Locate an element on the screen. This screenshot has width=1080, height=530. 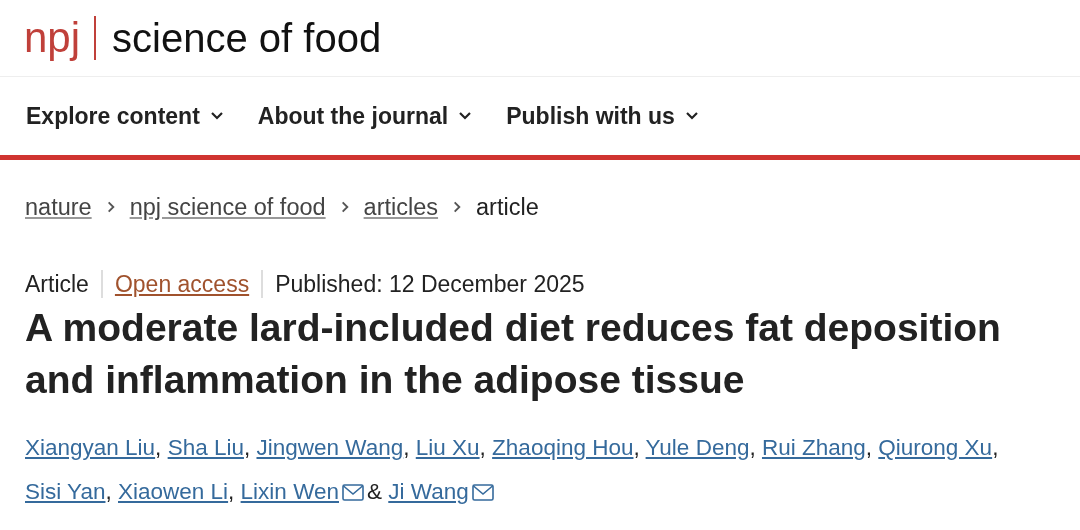
author-link: Xiaowen Li is located at coordinates (173, 491).